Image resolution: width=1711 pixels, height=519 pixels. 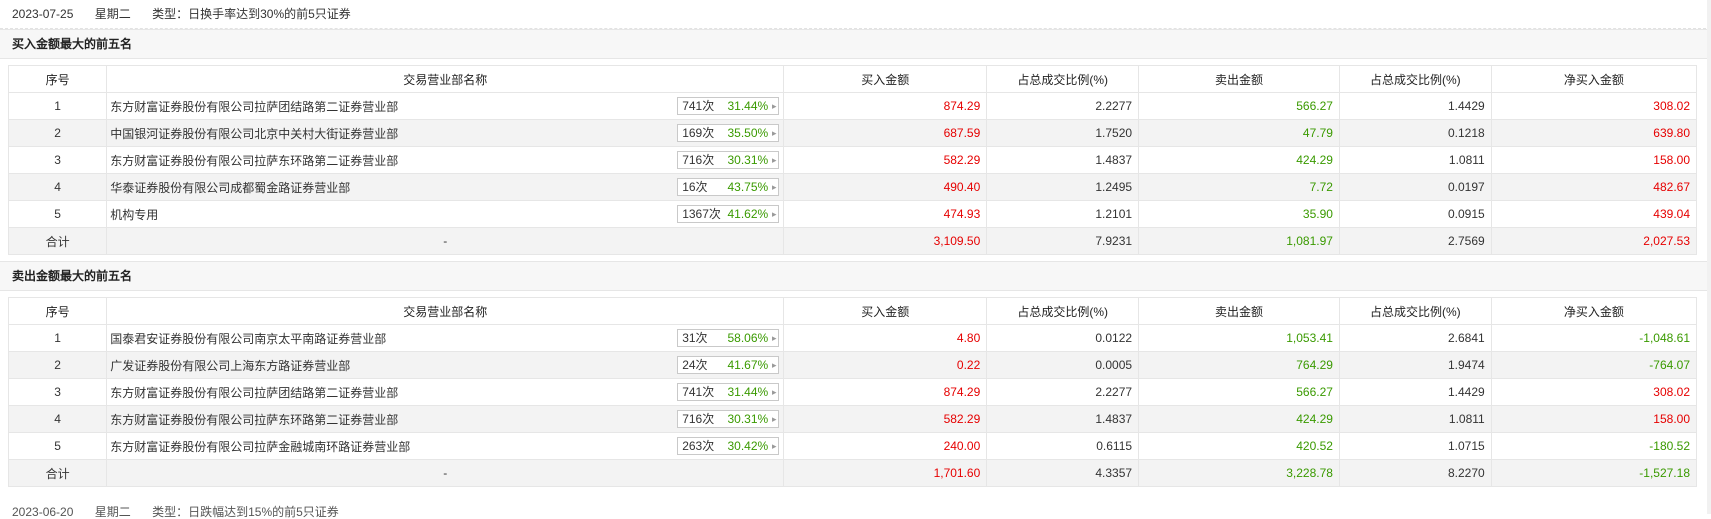 What do you see at coordinates (1594, 446) in the screenshot?
I see `net-buy-amount: -180.52` at bounding box center [1594, 446].